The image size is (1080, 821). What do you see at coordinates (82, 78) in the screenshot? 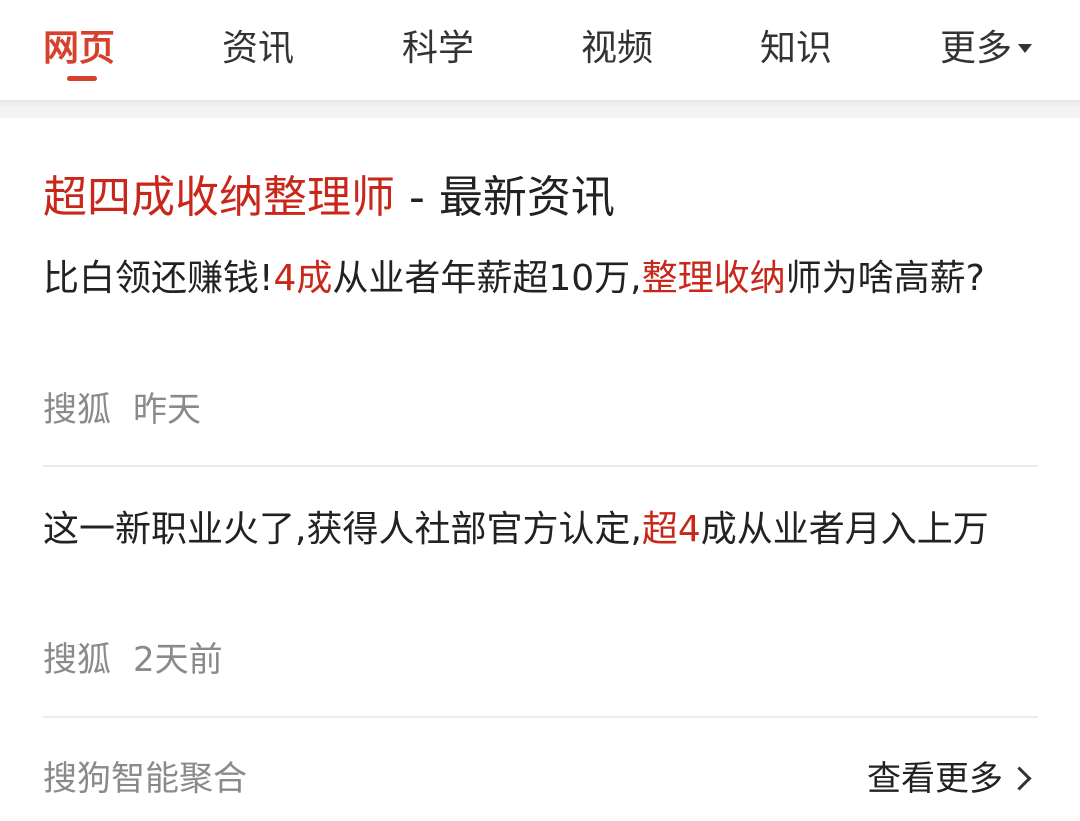
I see `active-tab-indicator` at bounding box center [82, 78].